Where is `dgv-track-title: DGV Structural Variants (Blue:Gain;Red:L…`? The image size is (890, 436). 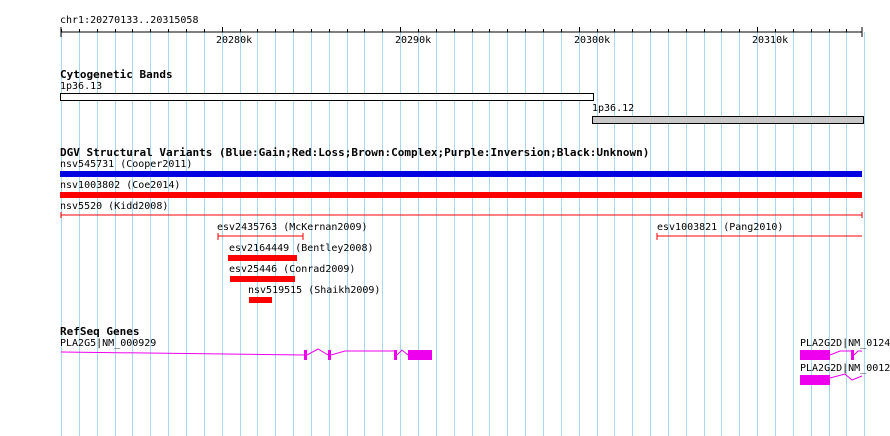
dgv-track-title: DGV Structural Variants (Blue:Gain;Red:L… is located at coordinates (355, 152).